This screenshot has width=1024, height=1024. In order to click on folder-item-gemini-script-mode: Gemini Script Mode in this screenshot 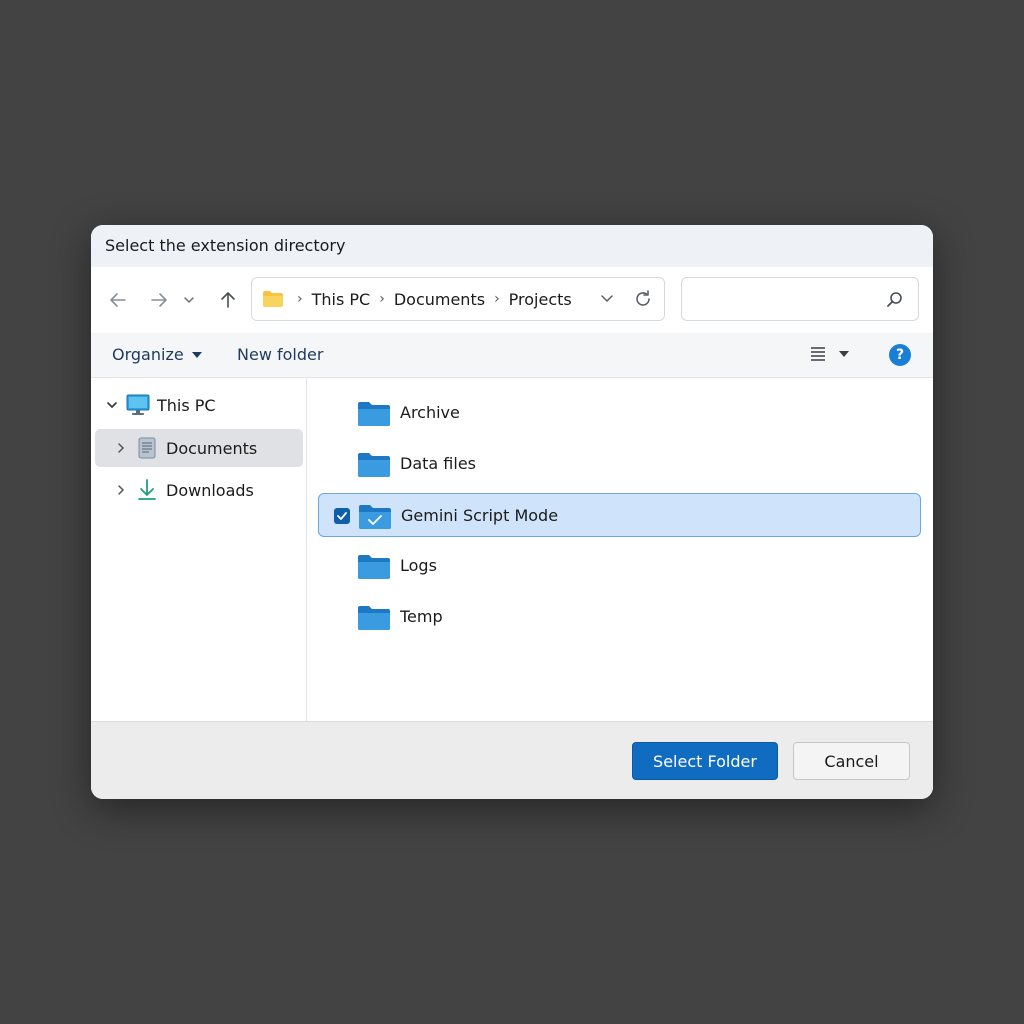, I will do `click(619, 515)`.